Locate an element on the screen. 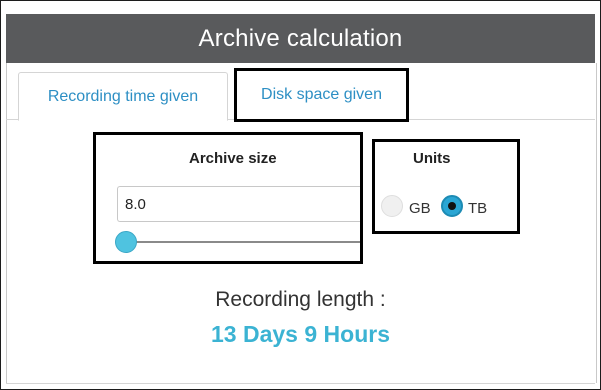 This screenshot has width=601, height=390. recording-length-value: 13 Days 9 Hours is located at coordinates (300, 334).